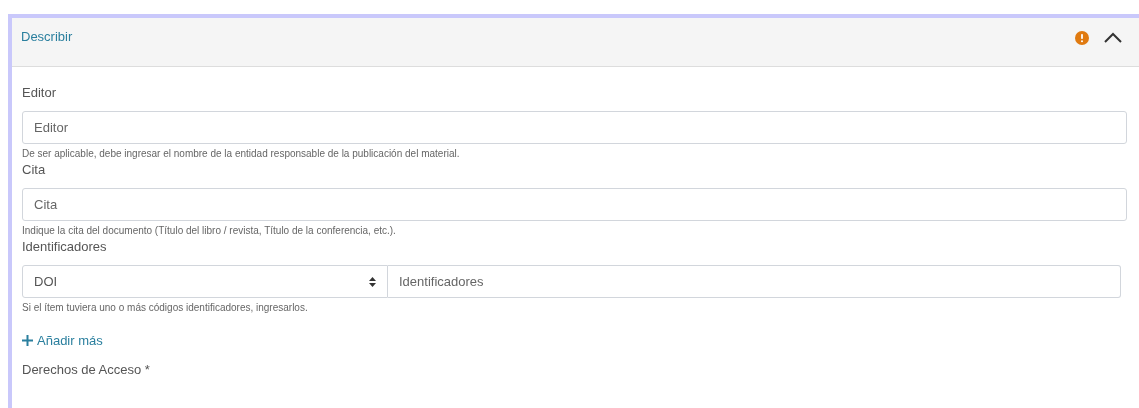 The width and height of the screenshot is (1139, 408). Describe the element at coordinates (574, 204) in the screenshot. I see `text-field: Cita` at that location.